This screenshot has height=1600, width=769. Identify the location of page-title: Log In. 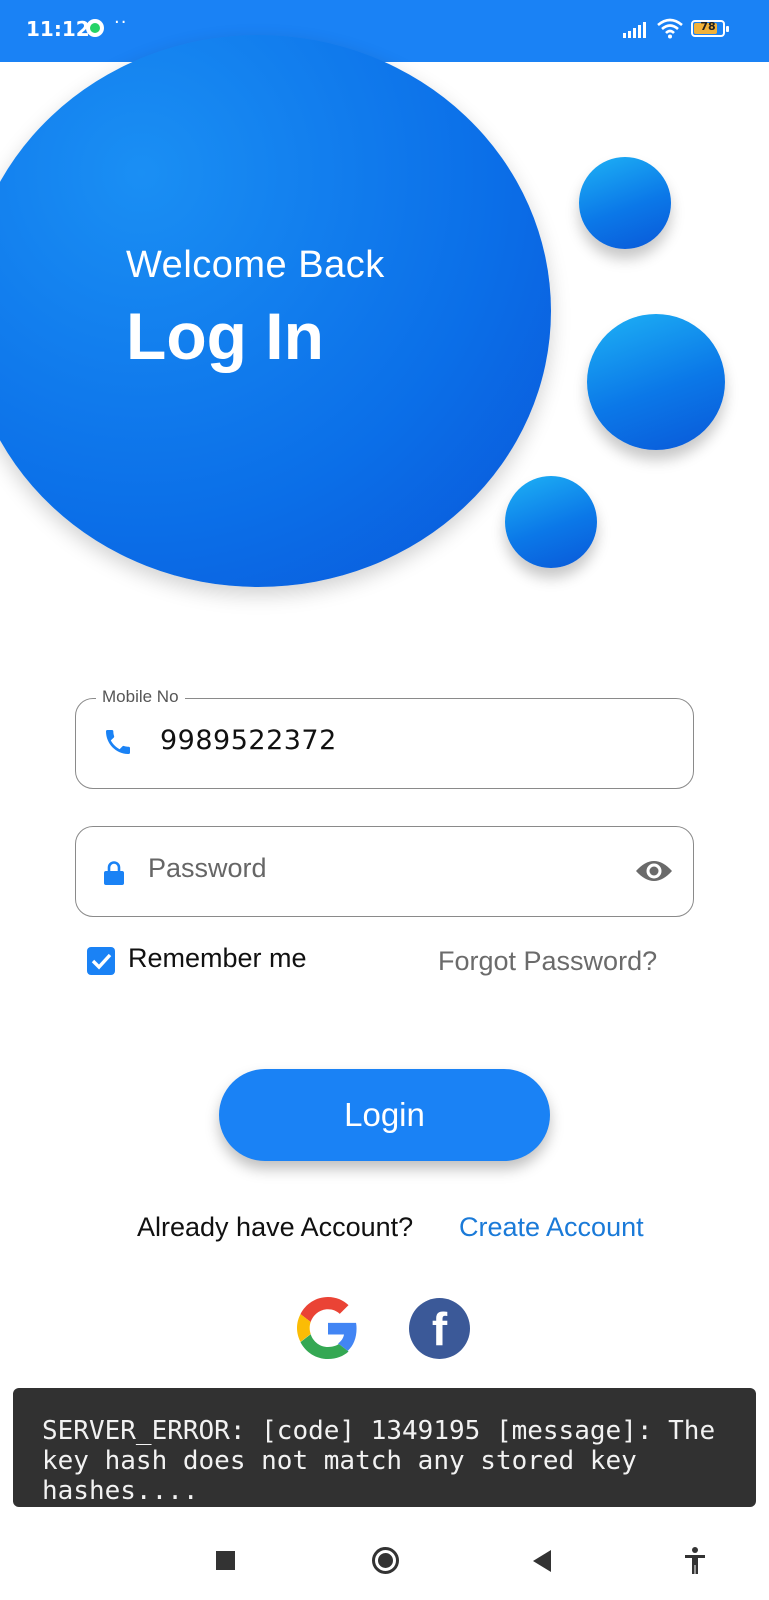
(225, 336).